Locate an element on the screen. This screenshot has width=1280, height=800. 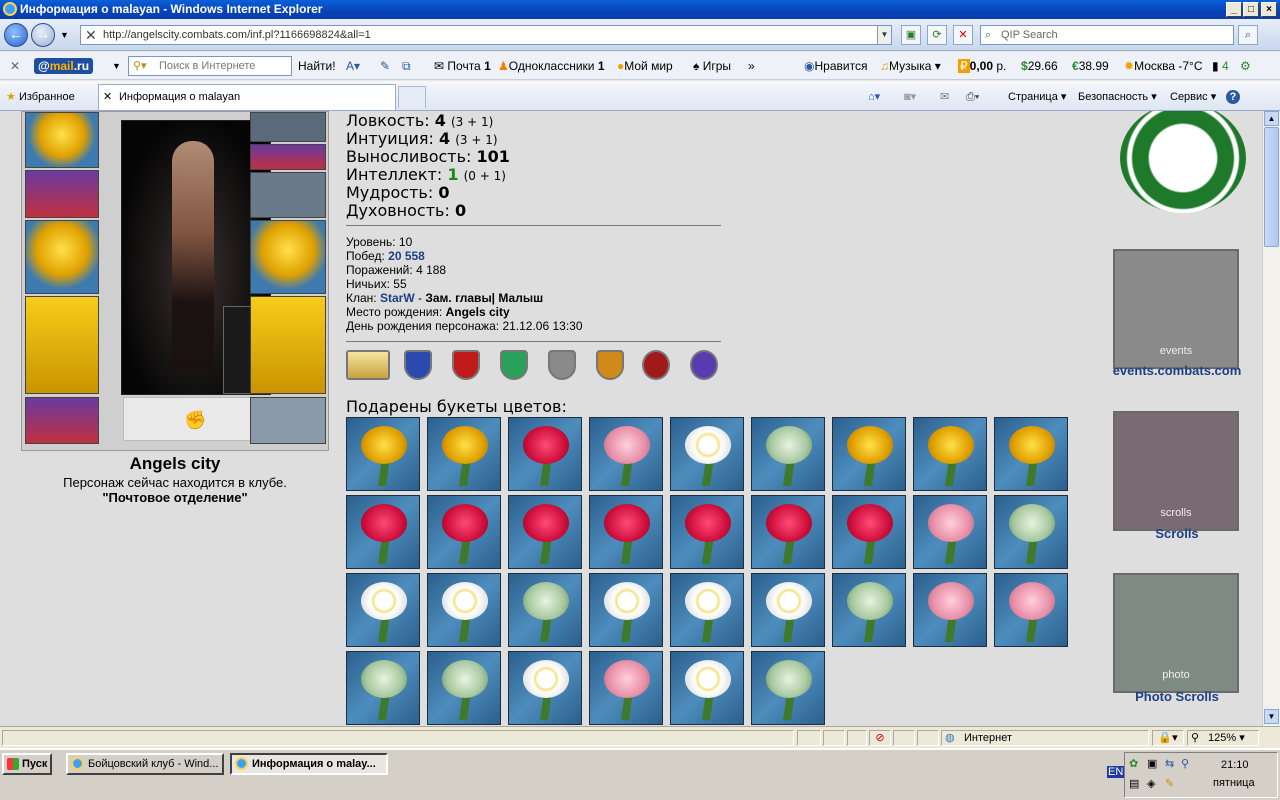
eur-rate: €38.99 is located at coordinates (1090, 66).